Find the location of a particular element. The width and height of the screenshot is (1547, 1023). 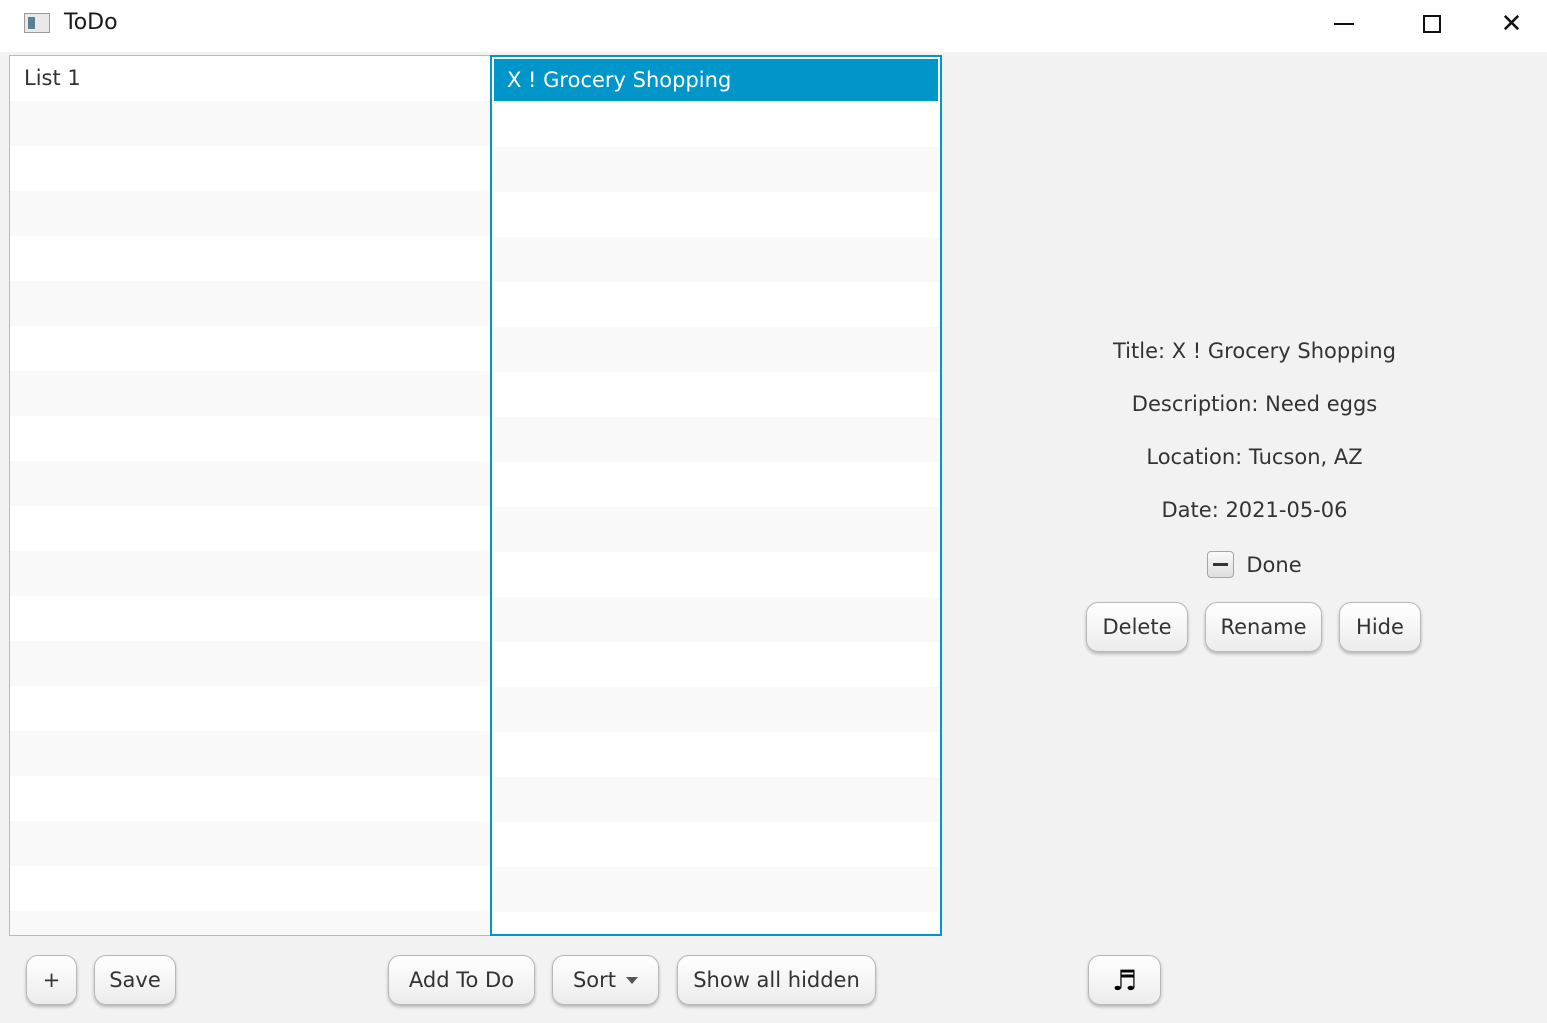

music-button: ♬ is located at coordinates (1124, 980).